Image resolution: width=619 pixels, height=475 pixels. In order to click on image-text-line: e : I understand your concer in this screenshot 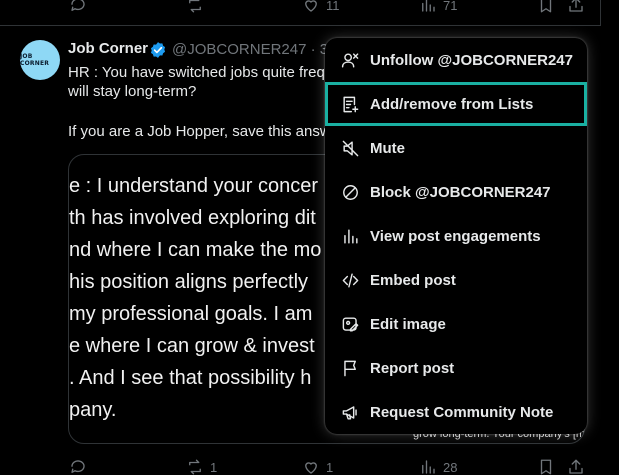, I will do `click(194, 186)`.